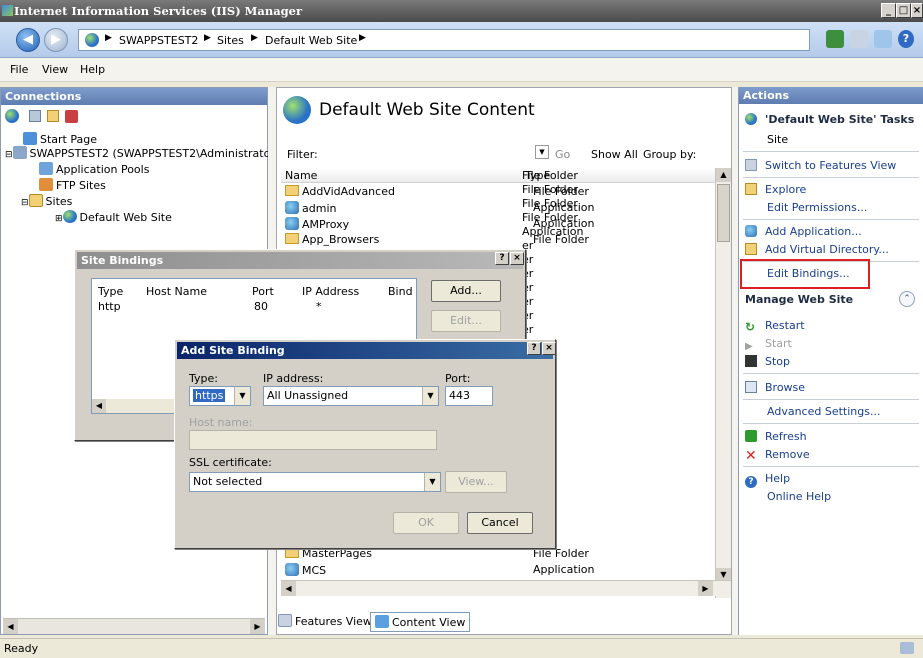 This screenshot has height=658, width=923. I want to click on column-bind: Bind, so click(400, 291).